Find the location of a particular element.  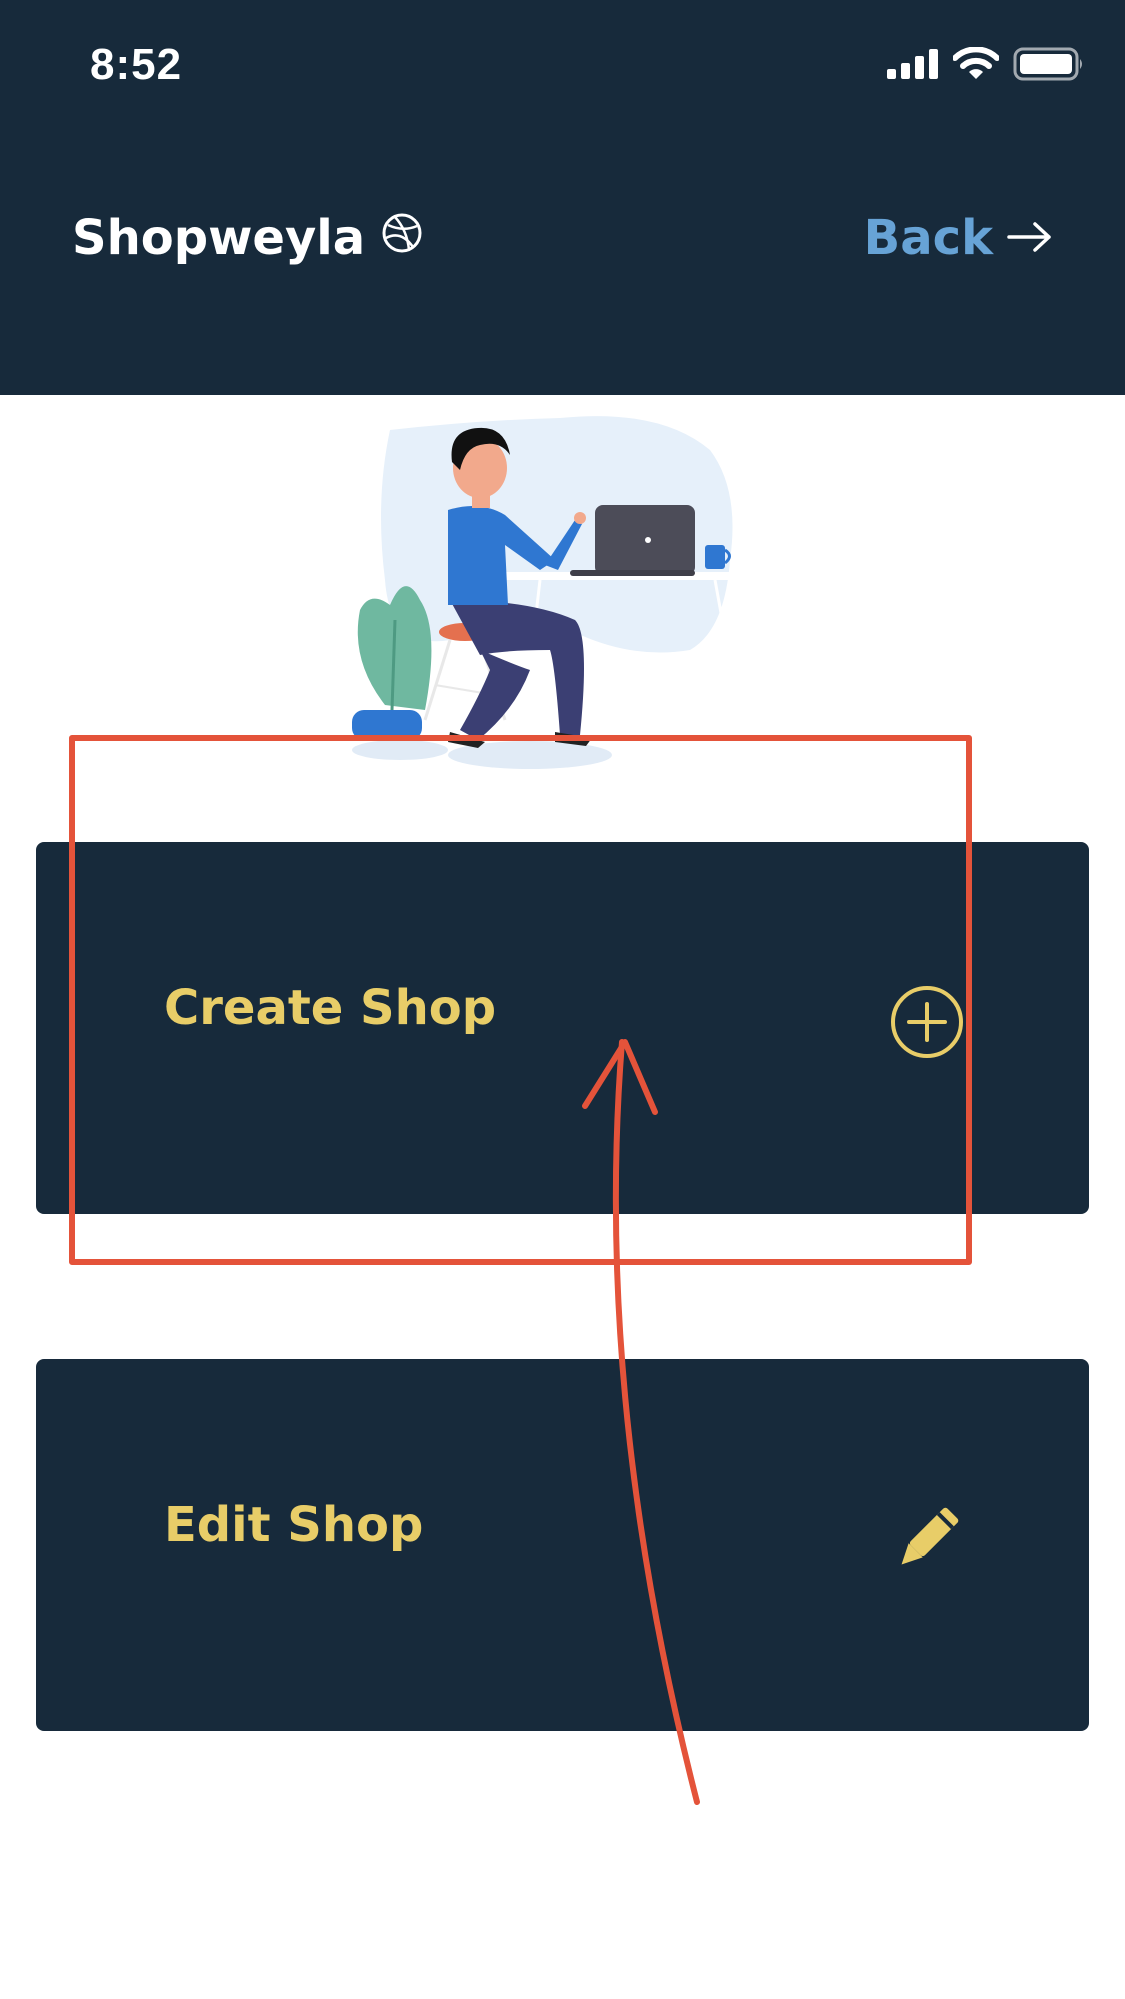

back-label: Back is located at coordinates (928, 238).